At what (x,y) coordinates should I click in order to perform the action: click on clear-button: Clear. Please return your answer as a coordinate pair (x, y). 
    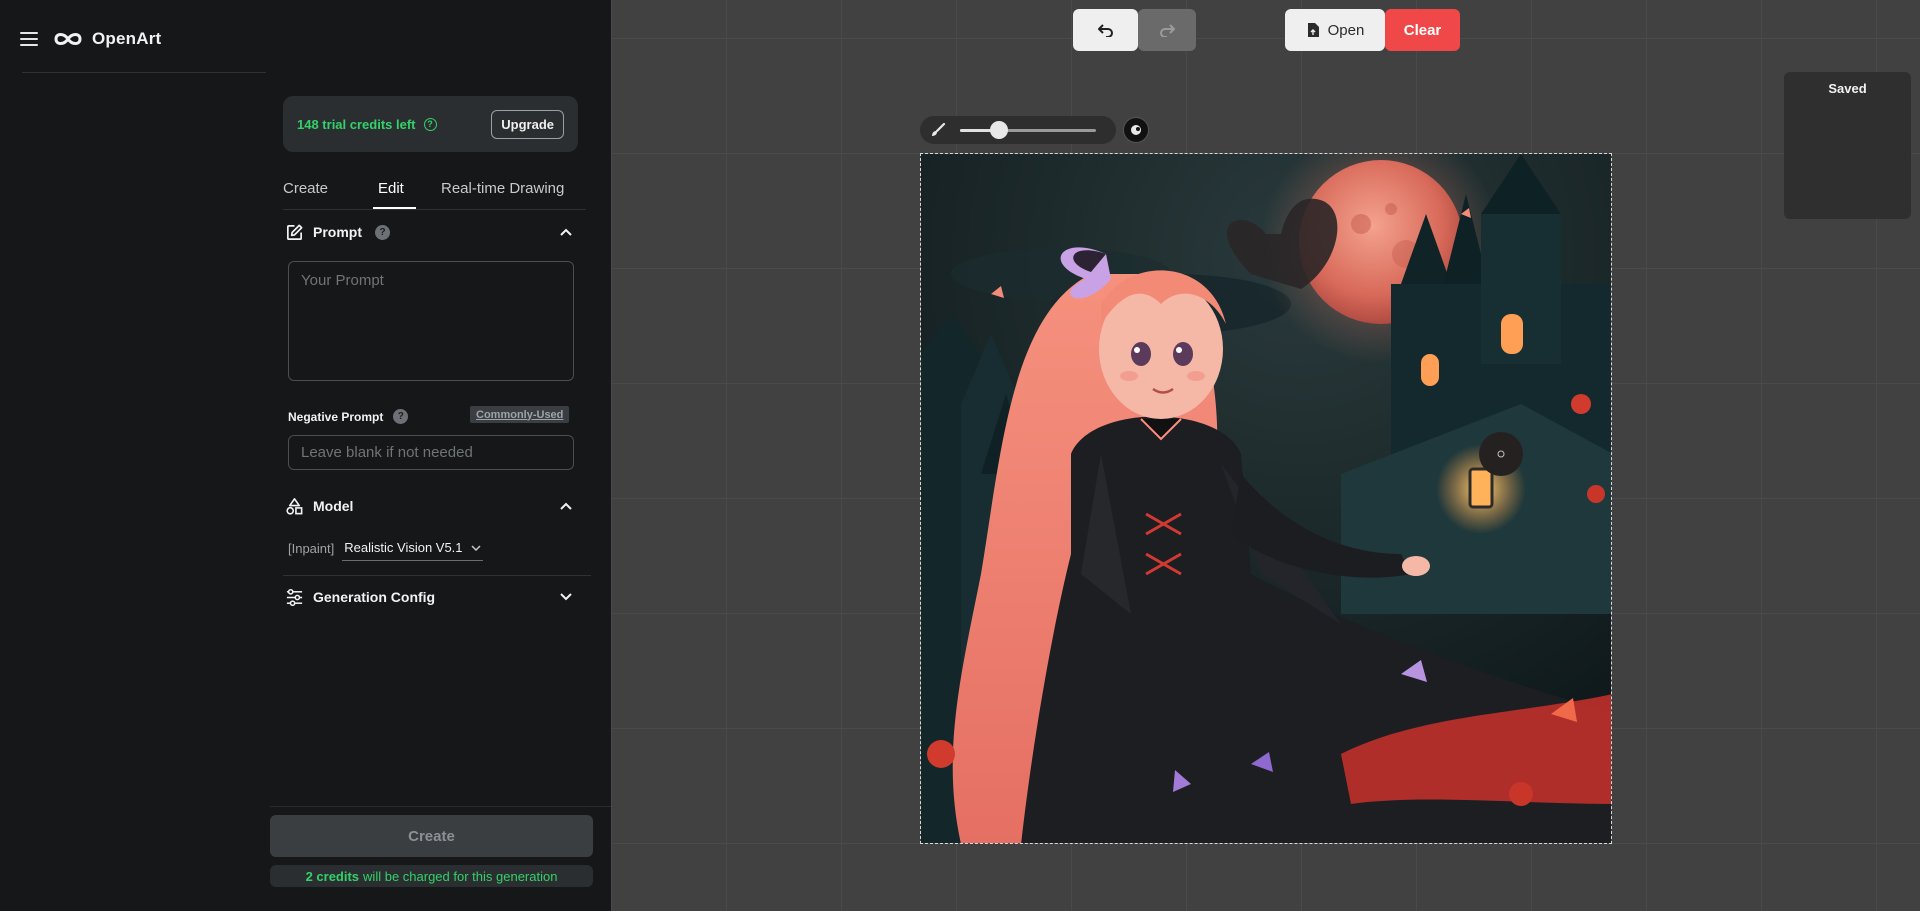
    Looking at the image, I should click on (1422, 30).